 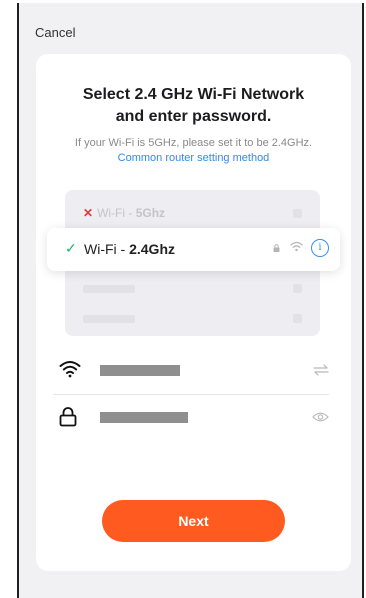 What do you see at coordinates (150, 213) in the screenshot?
I see `network-band-5ghz: 5Ghz` at bounding box center [150, 213].